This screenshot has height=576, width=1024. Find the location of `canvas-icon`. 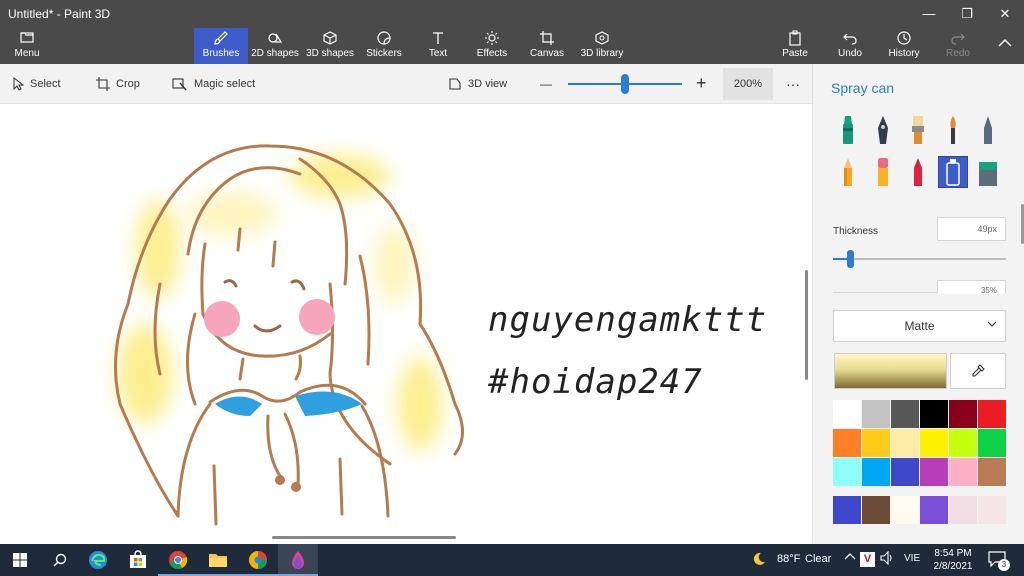

canvas-icon is located at coordinates (547, 38).